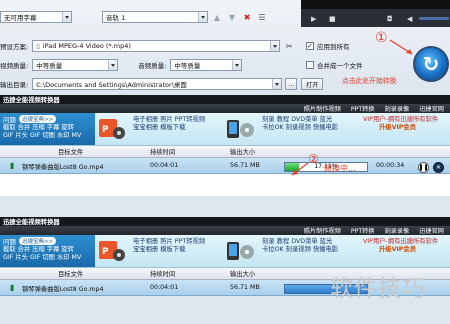 The width and height of the screenshot is (450, 324). I want to click on volume-slider, so click(434, 18).